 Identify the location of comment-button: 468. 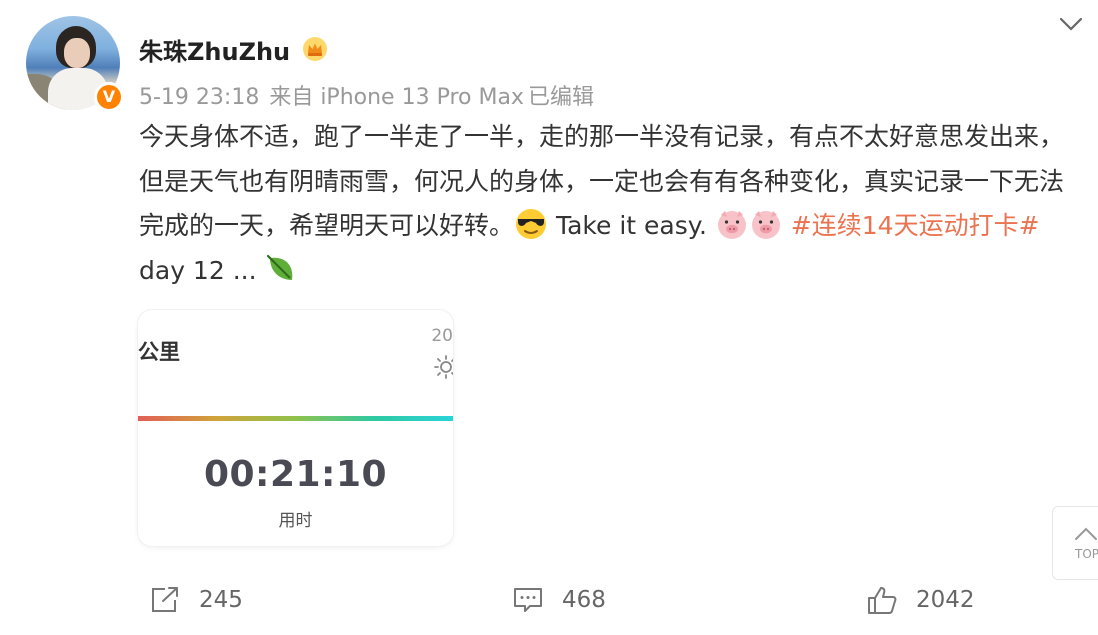
(559, 600).